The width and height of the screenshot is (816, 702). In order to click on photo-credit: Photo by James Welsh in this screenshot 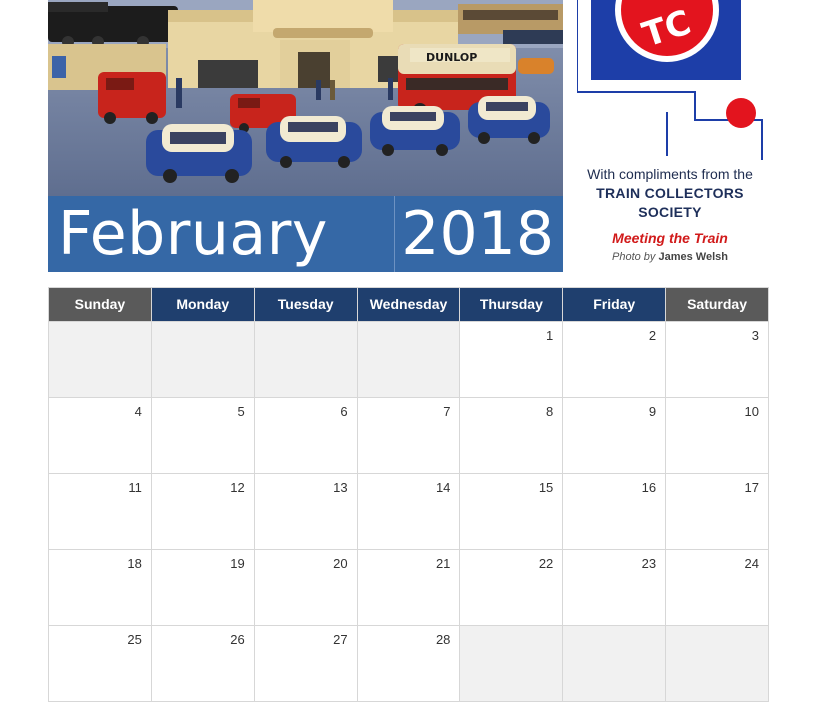, I will do `click(670, 257)`.